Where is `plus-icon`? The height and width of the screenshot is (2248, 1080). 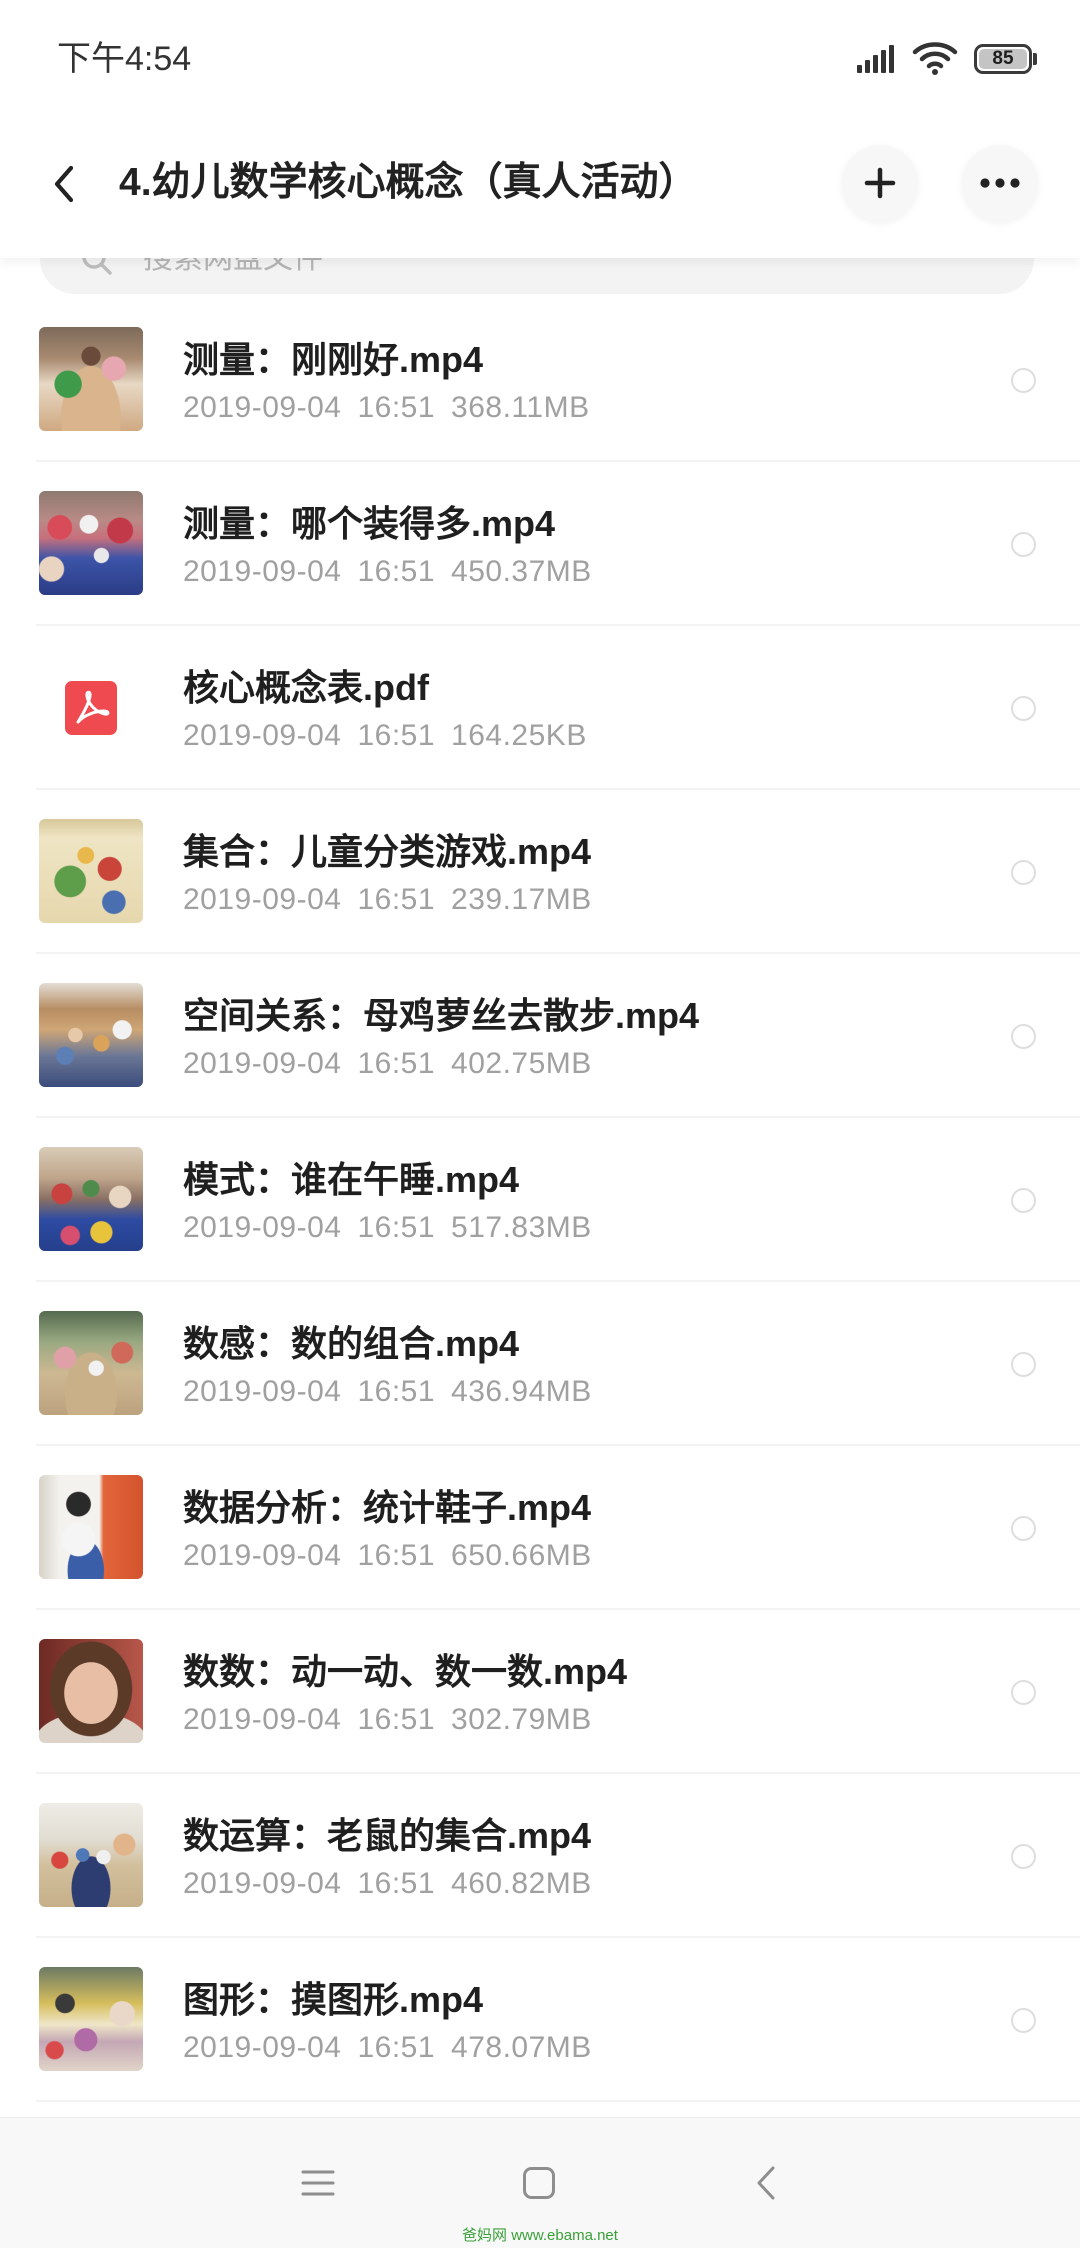
plus-icon is located at coordinates (880, 183).